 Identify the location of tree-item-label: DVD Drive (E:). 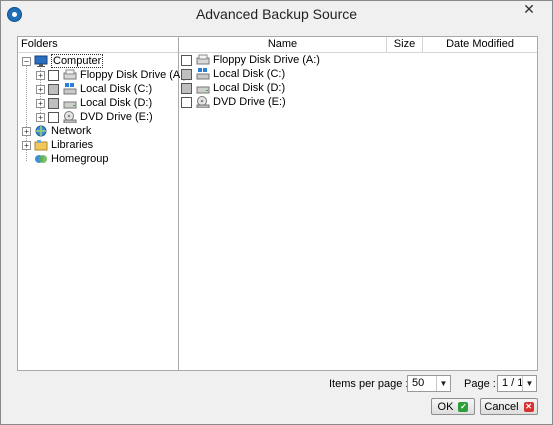
(116, 117).